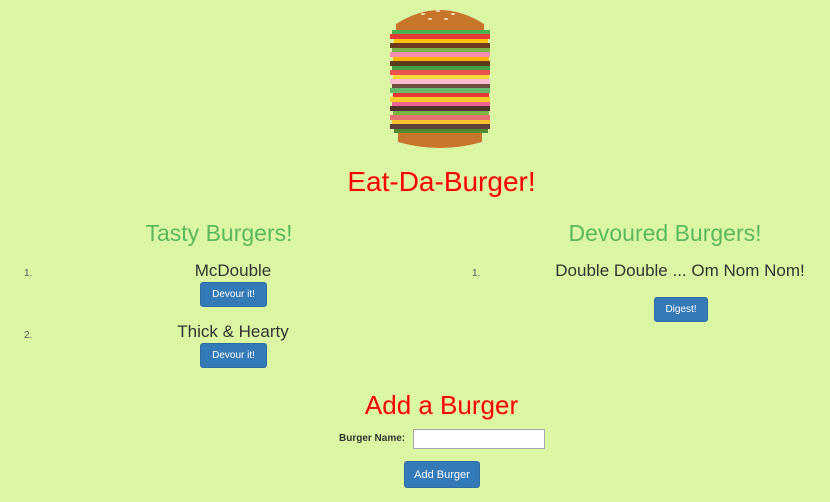  I want to click on burger-name: McDouble, so click(233, 270).